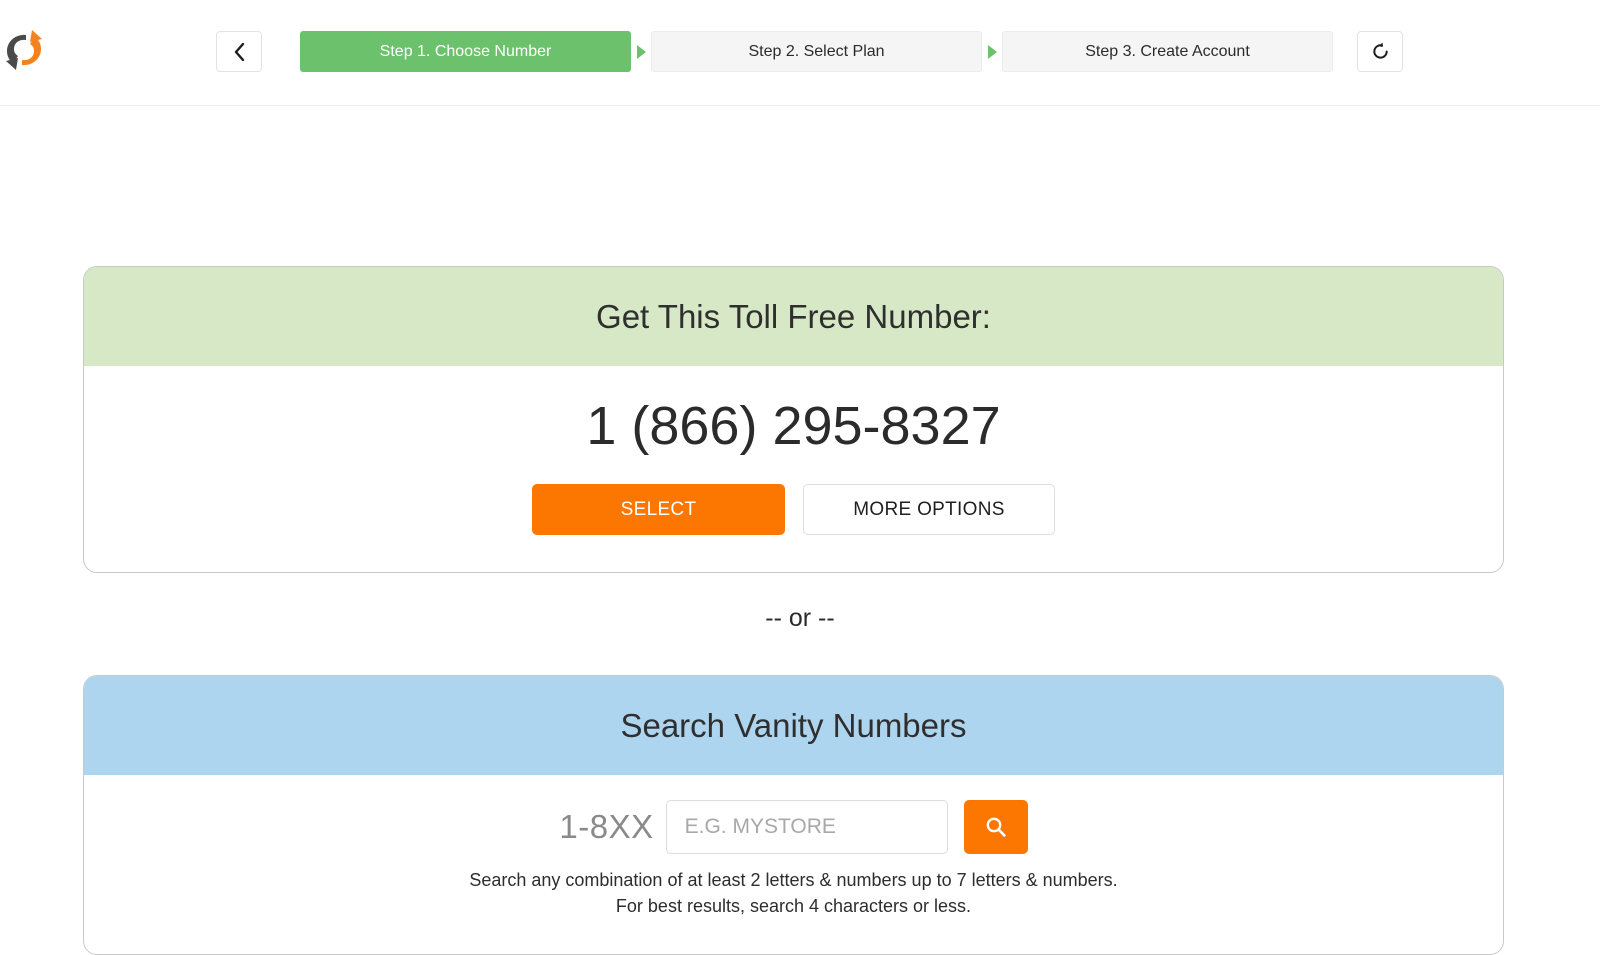 The image size is (1600, 955). I want to click on or-divider: -- or --, so click(800, 618).